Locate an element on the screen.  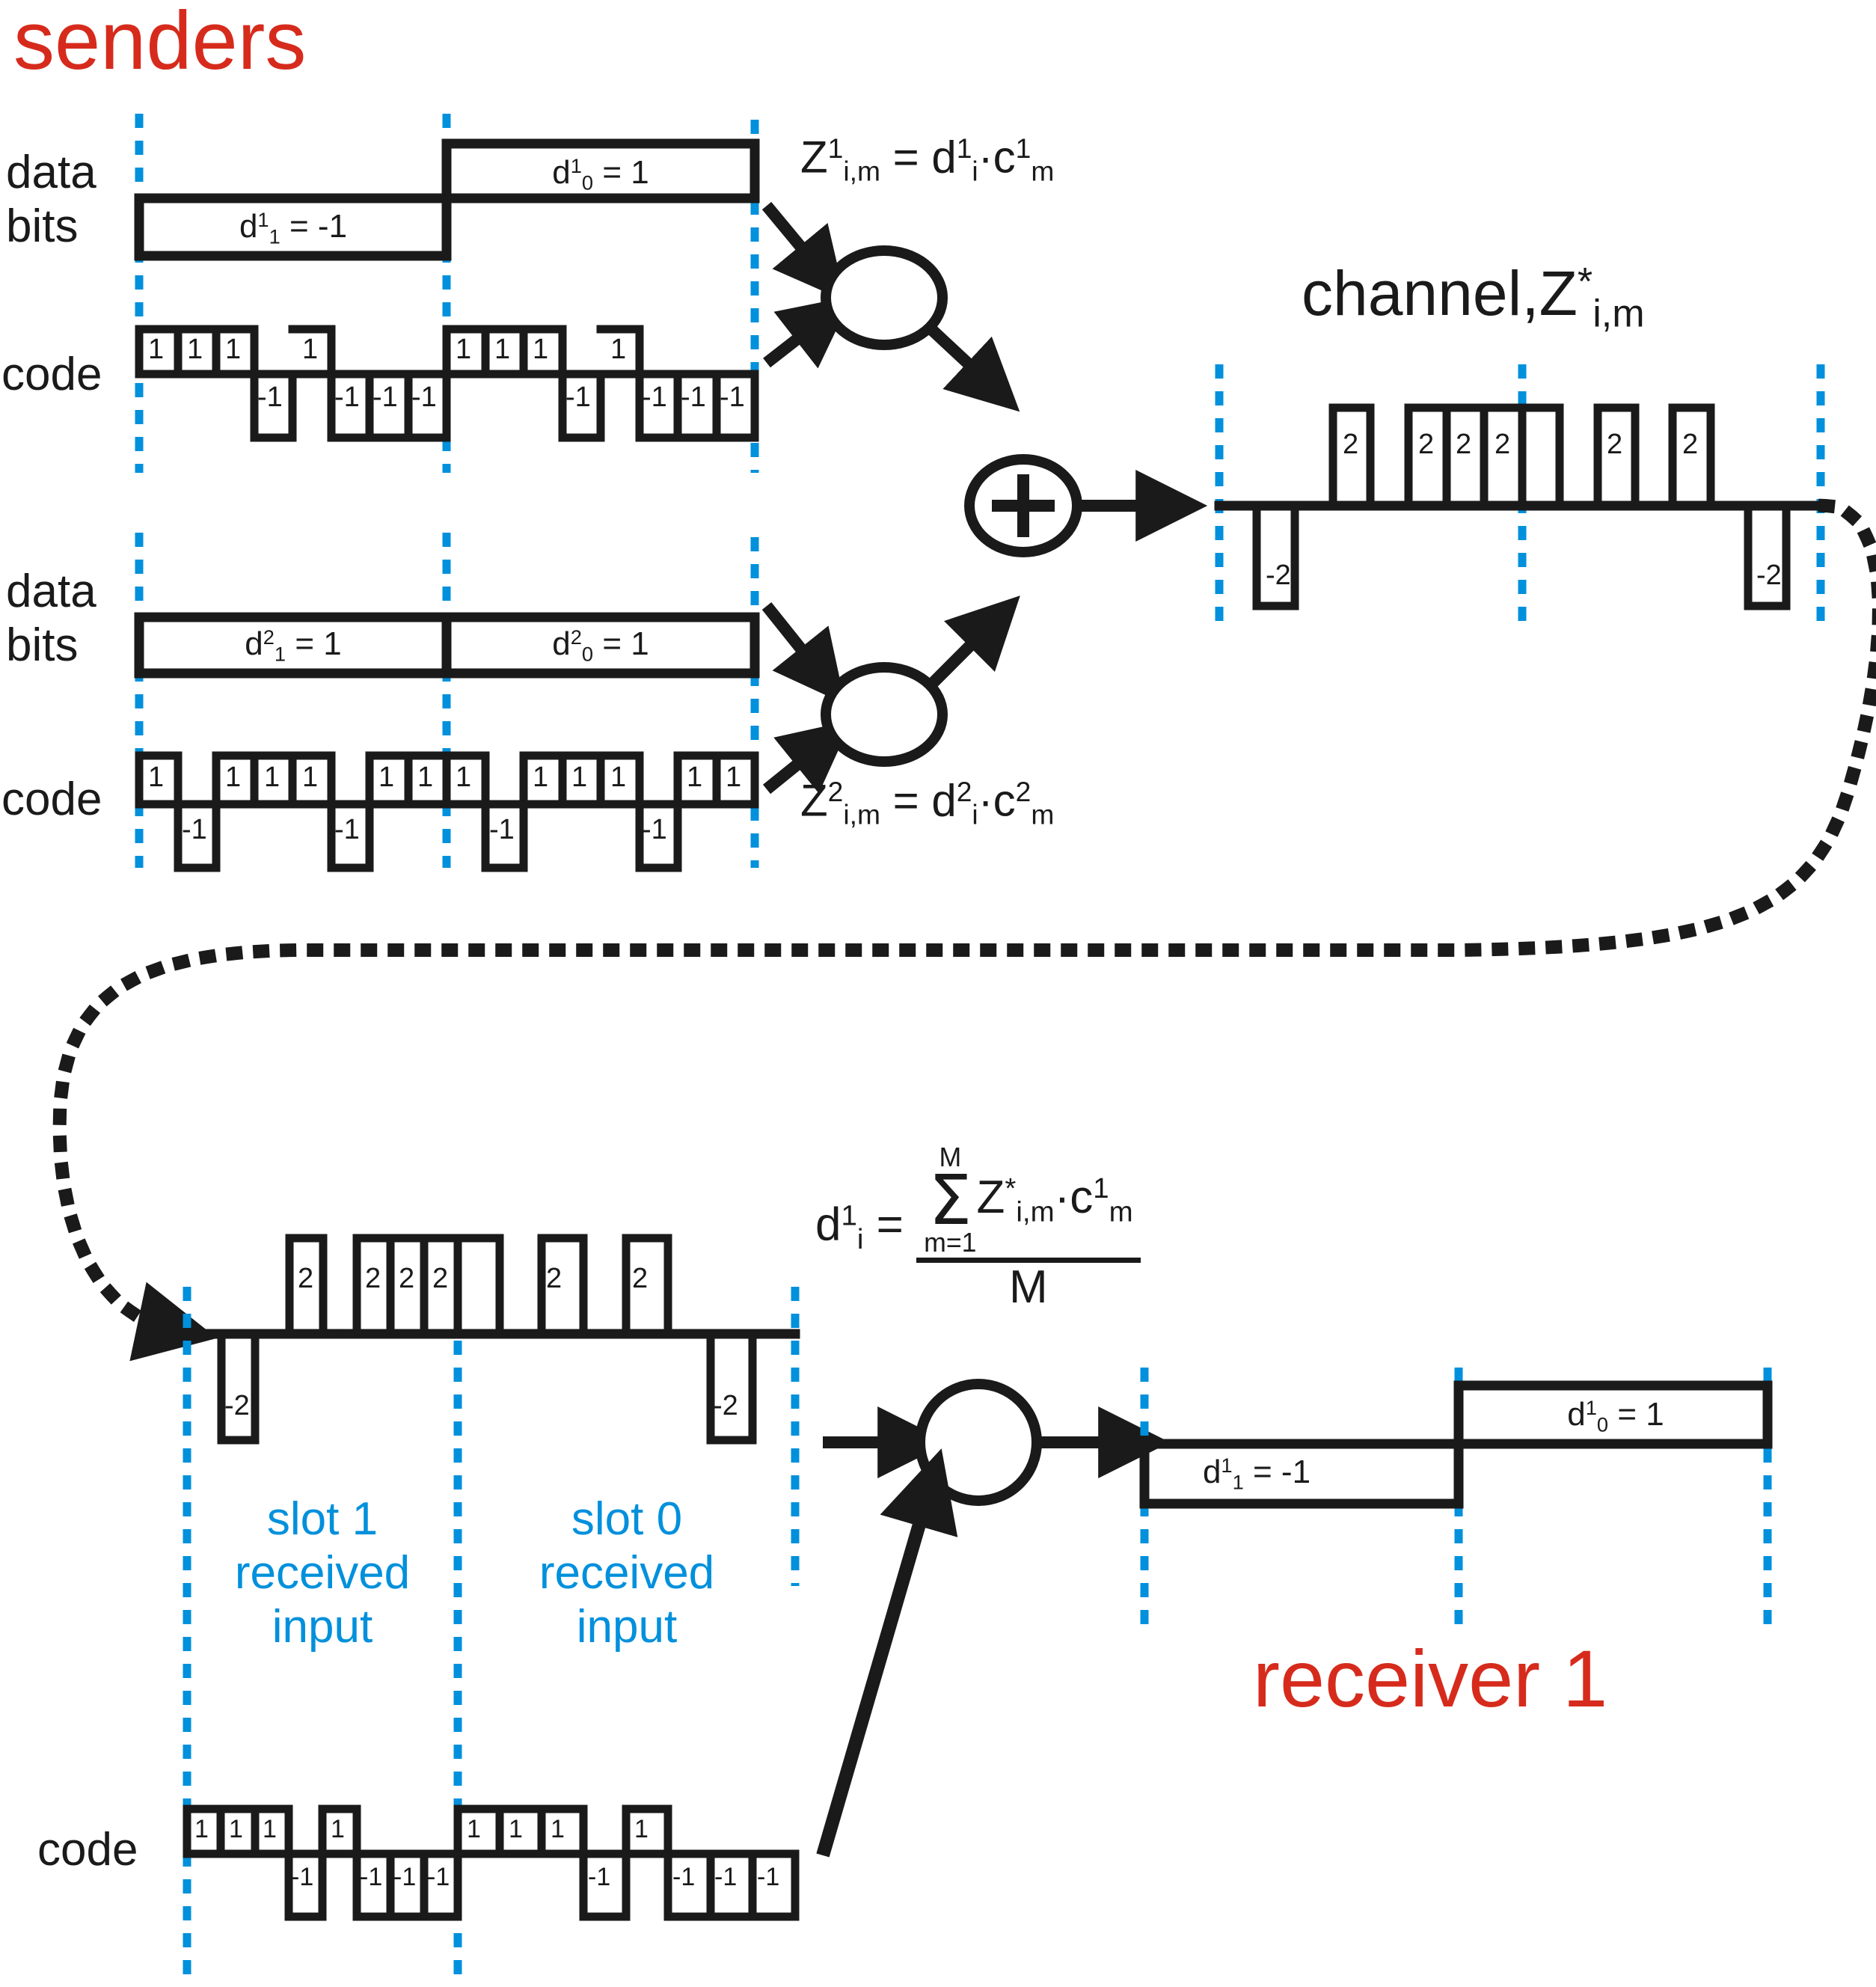
sender2-data-bit-boxes is located at coordinates (447, 645).